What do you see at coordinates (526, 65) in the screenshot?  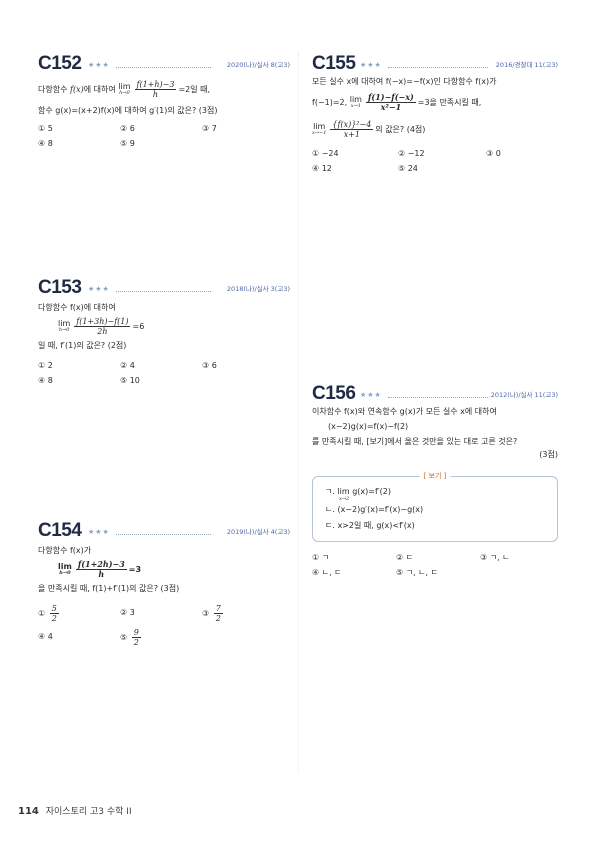 I see `problem-source: 2016/경찰대 11(고3)` at bounding box center [526, 65].